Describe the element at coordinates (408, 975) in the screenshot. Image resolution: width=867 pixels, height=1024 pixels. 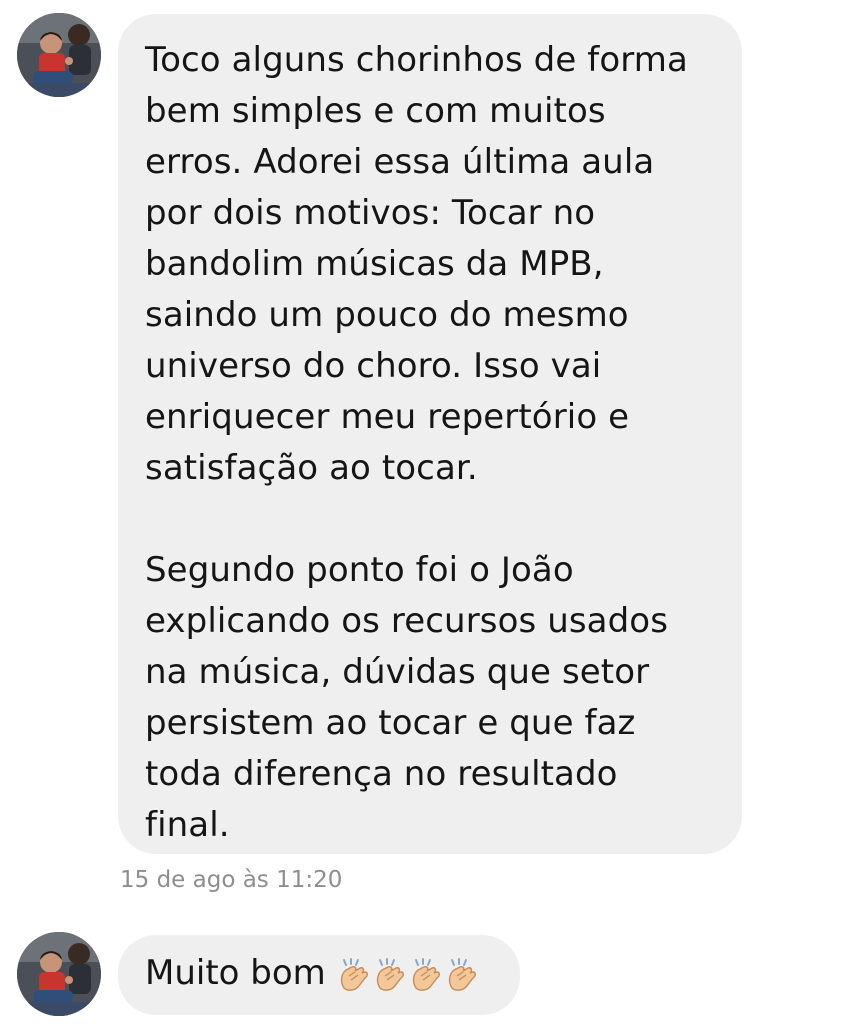
I see `emoji-group` at that location.